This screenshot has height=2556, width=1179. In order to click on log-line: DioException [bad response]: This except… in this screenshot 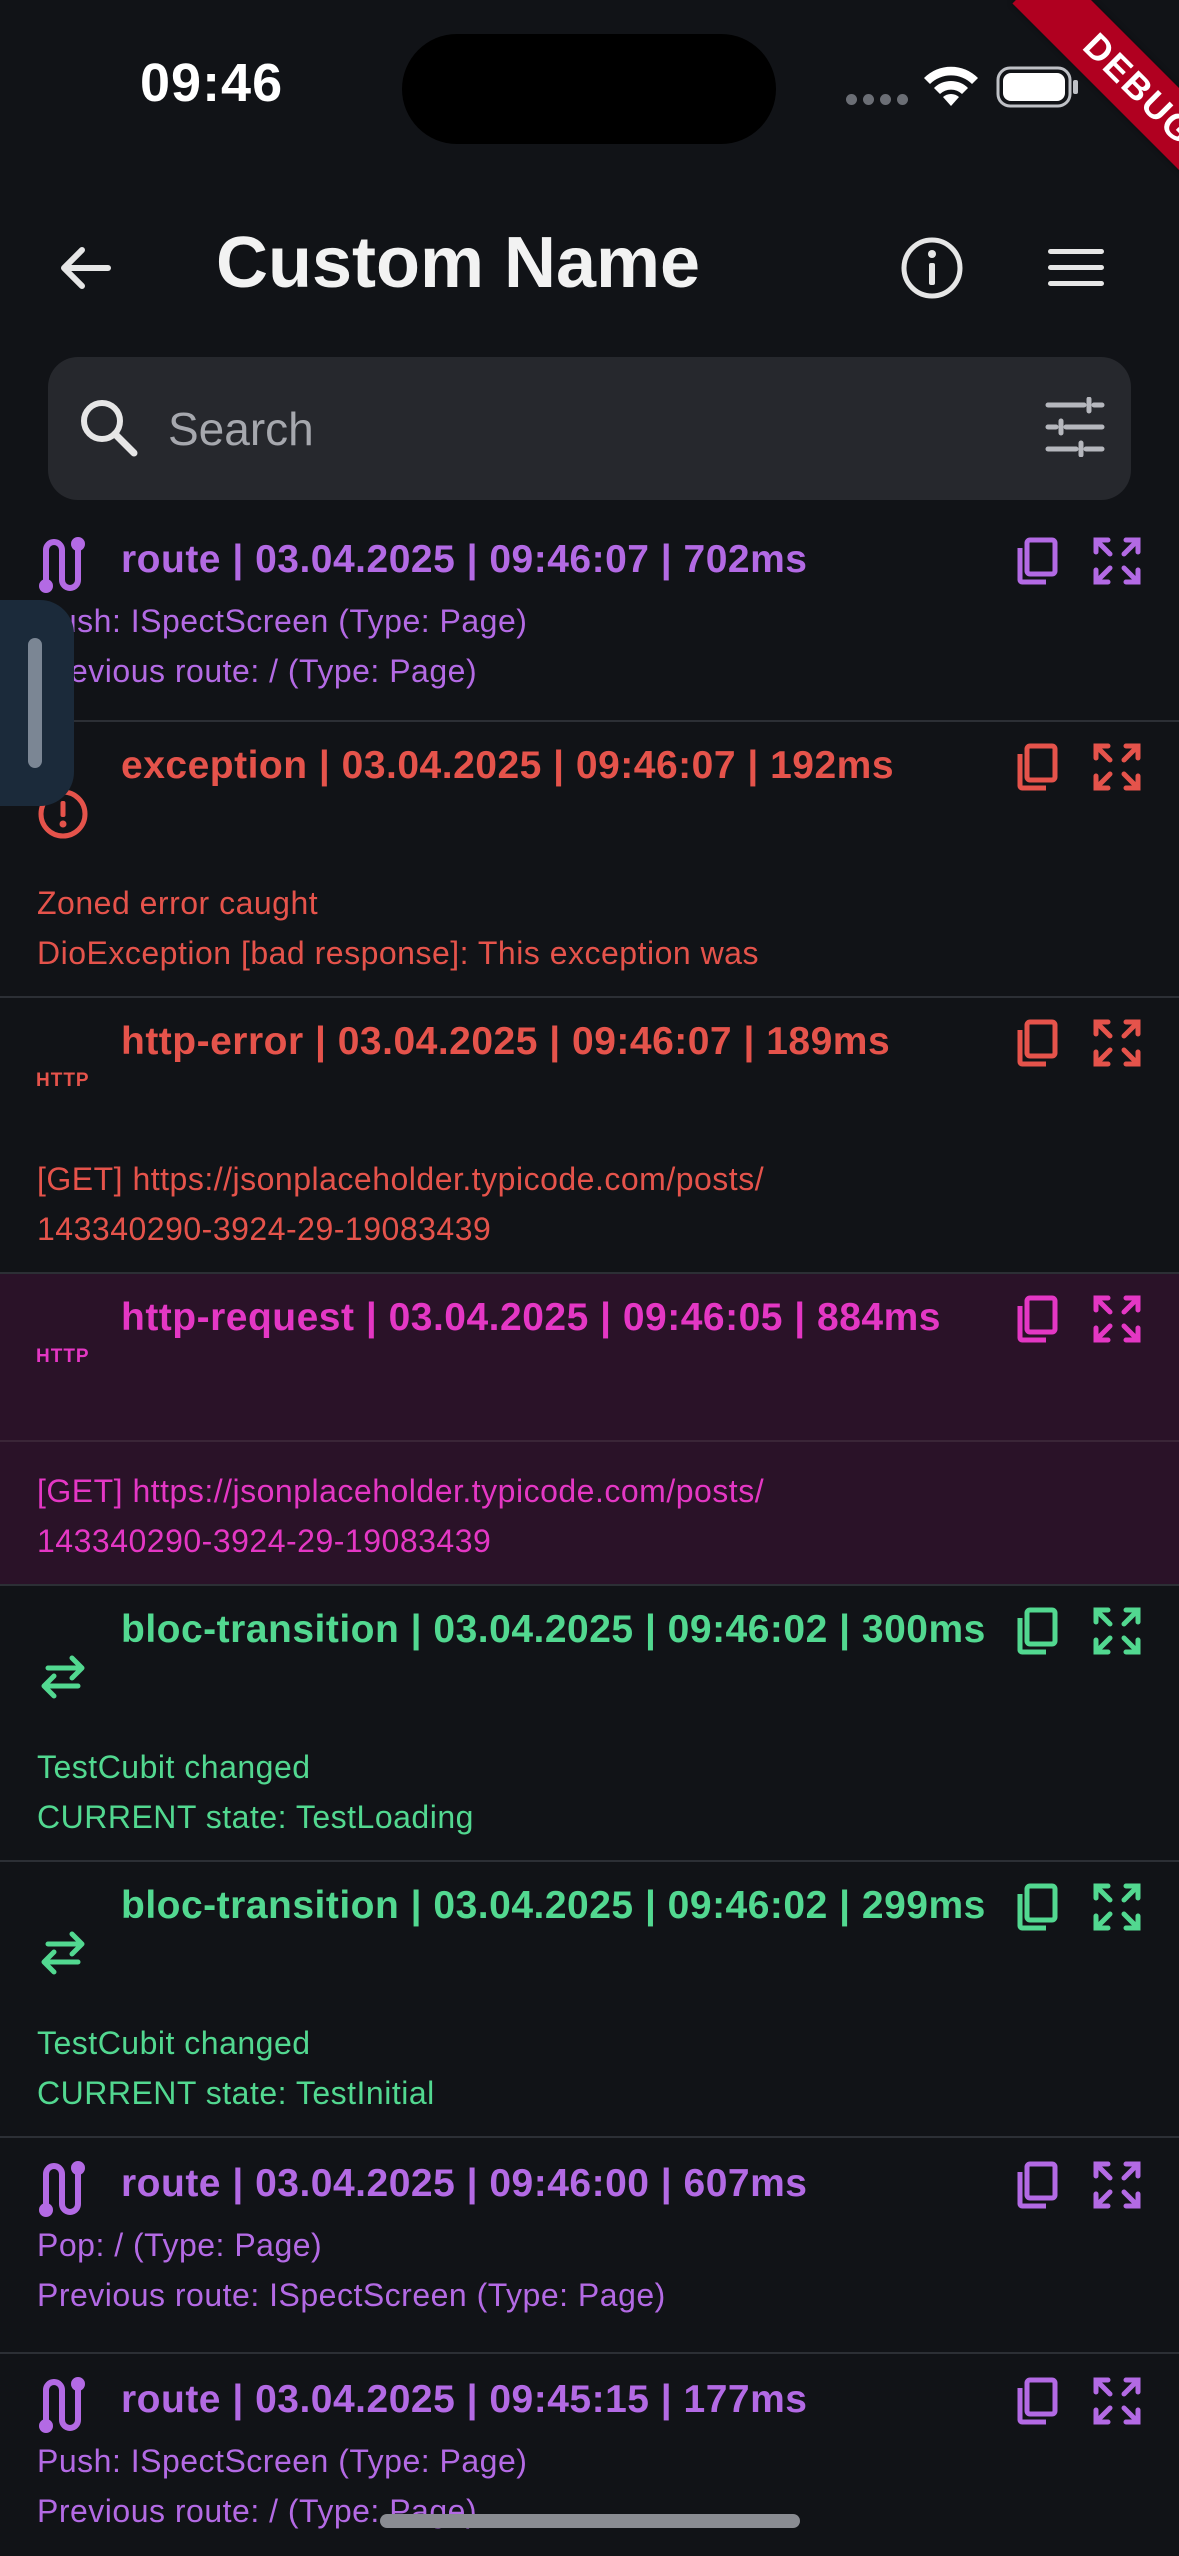, I will do `click(398, 953)`.